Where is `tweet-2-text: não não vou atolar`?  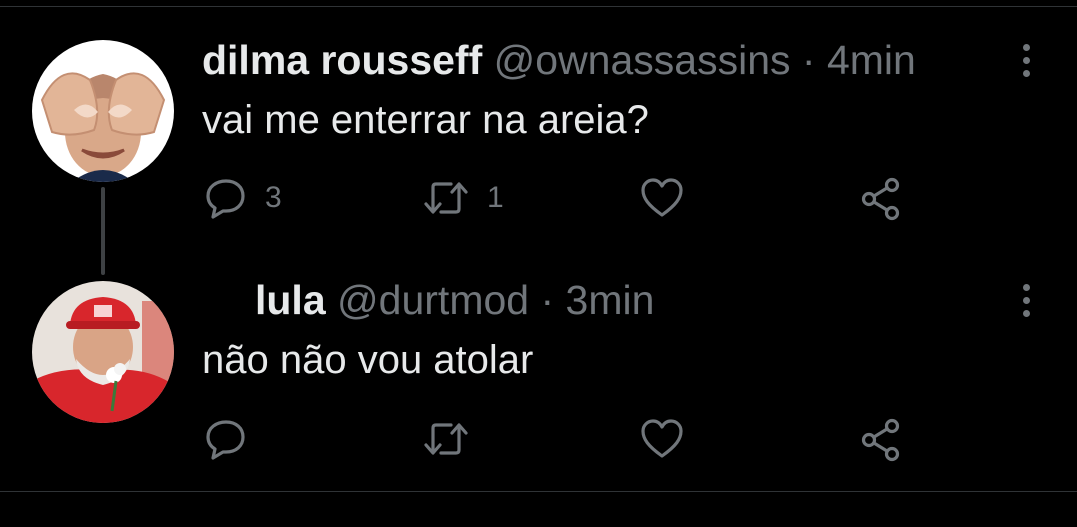 tweet-2-text: não não vou atolar is located at coordinates (368, 360).